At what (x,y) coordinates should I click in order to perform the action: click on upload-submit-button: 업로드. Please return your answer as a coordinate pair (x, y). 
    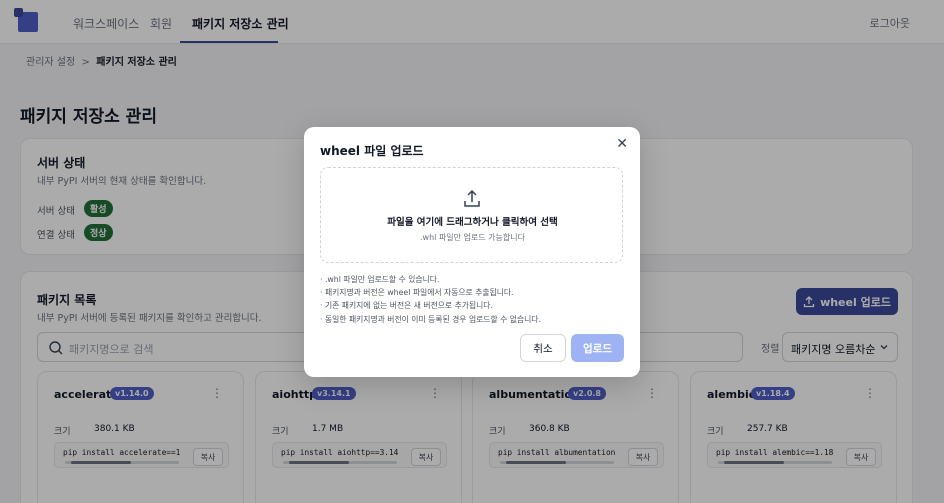
    Looking at the image, I should click on (597, 348).